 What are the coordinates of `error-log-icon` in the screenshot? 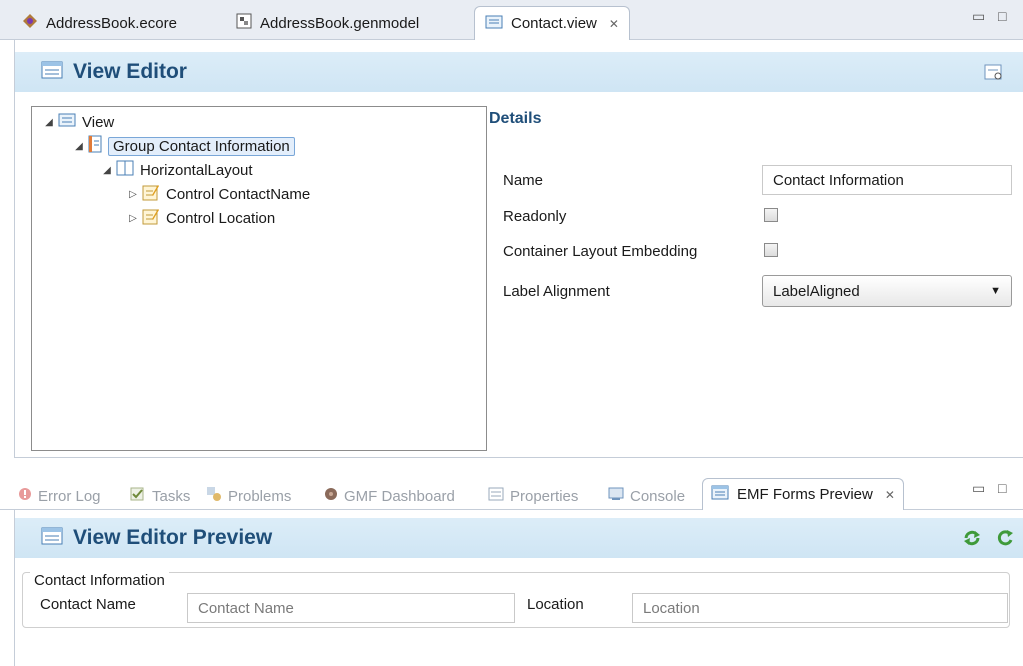 It's located at (25, 496).